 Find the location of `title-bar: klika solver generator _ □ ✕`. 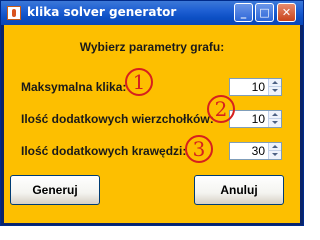

title-bar: klika solver generator _ □ ✕ is located at coordinates (152, 13).